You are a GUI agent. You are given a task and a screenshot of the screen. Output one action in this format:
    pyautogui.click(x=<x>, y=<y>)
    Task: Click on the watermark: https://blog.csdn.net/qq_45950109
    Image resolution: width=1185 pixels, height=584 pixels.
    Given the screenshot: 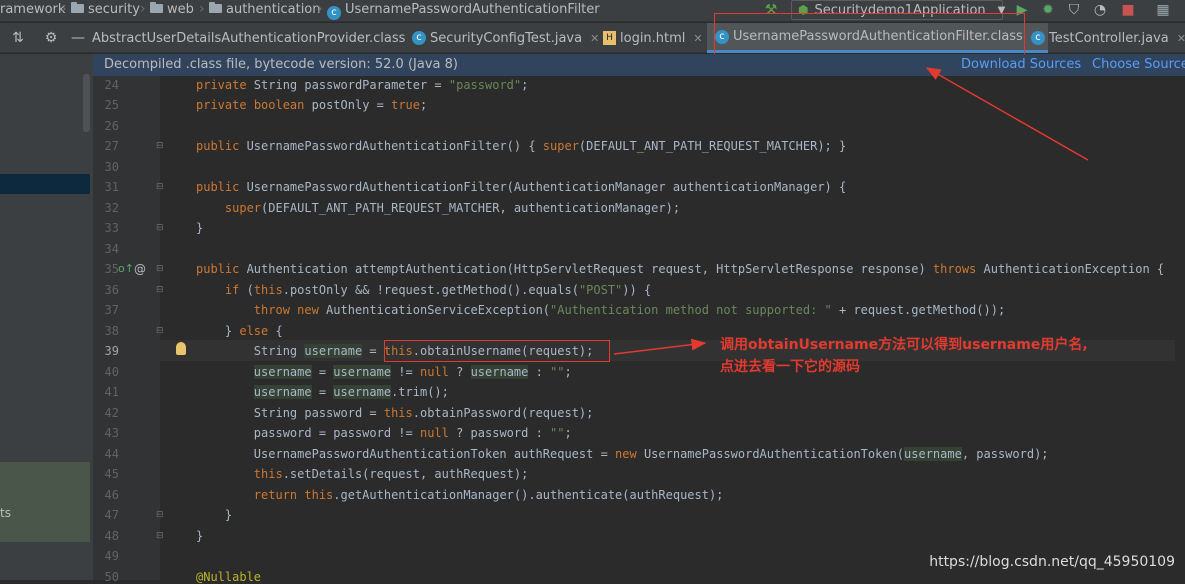 What is the action you would take?
    pyautogui.click(x=1052, y=562)
    